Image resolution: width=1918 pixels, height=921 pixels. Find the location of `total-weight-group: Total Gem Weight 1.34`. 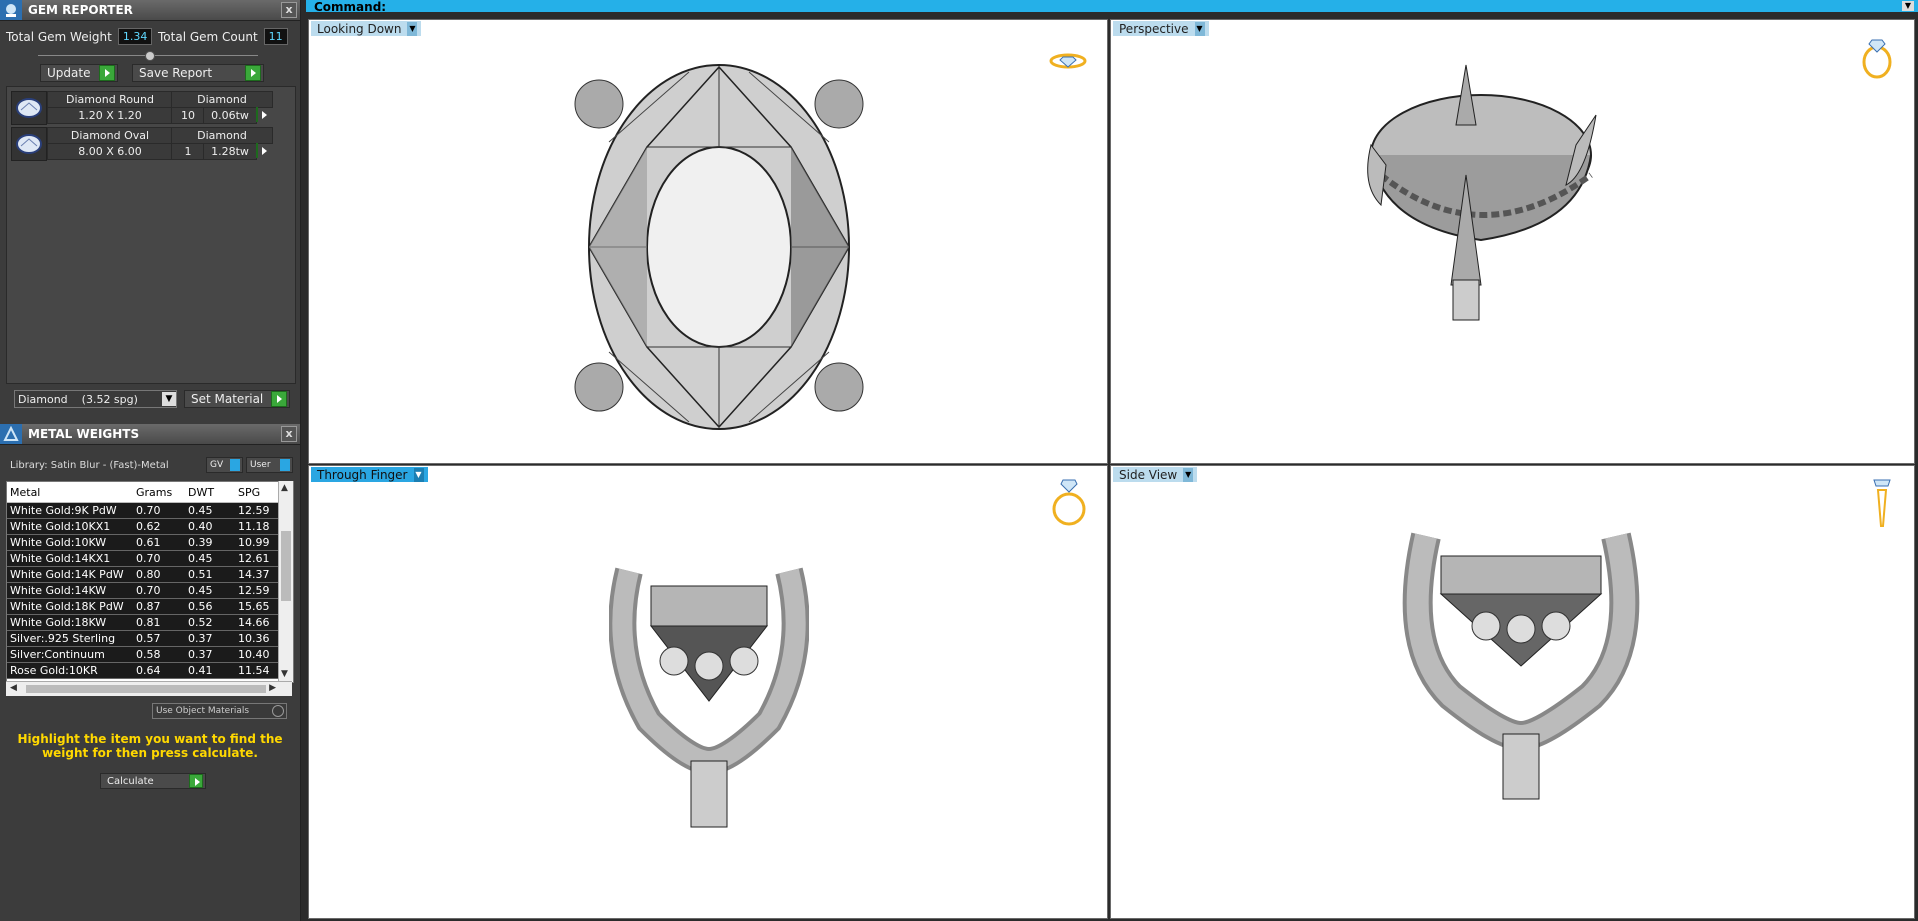

total-weight-group: Total Gem Weight 1.34 is located at coordinates (79, 36).